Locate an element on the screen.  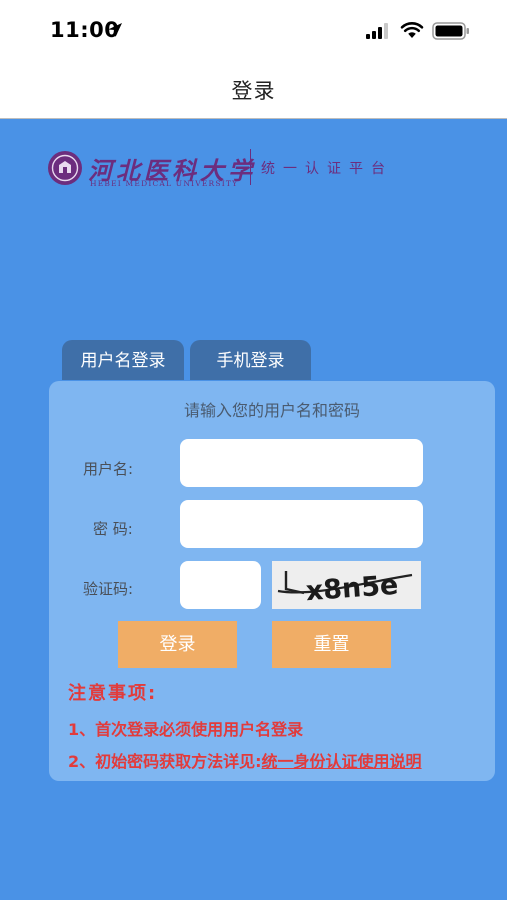
note-item-2-text: 2、初始密码获取方法详见: is located at coordinates (165, 761).